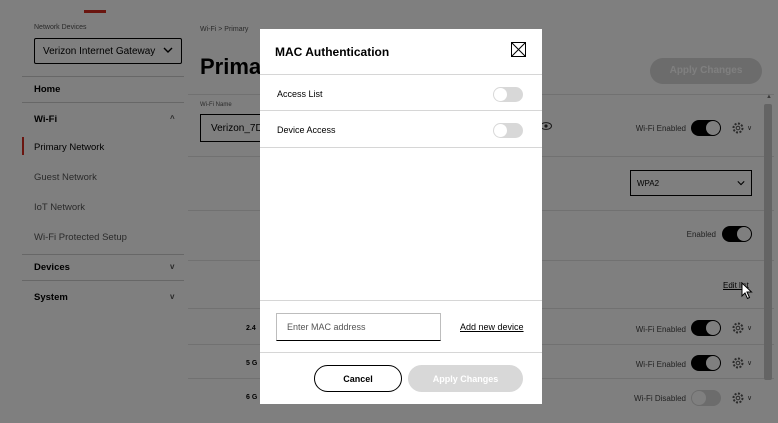  What do you see at coordinates (465, 378) in the screenshot?
I see `apply-changes-button: Apply Changes` at bounding box center [465, 378].